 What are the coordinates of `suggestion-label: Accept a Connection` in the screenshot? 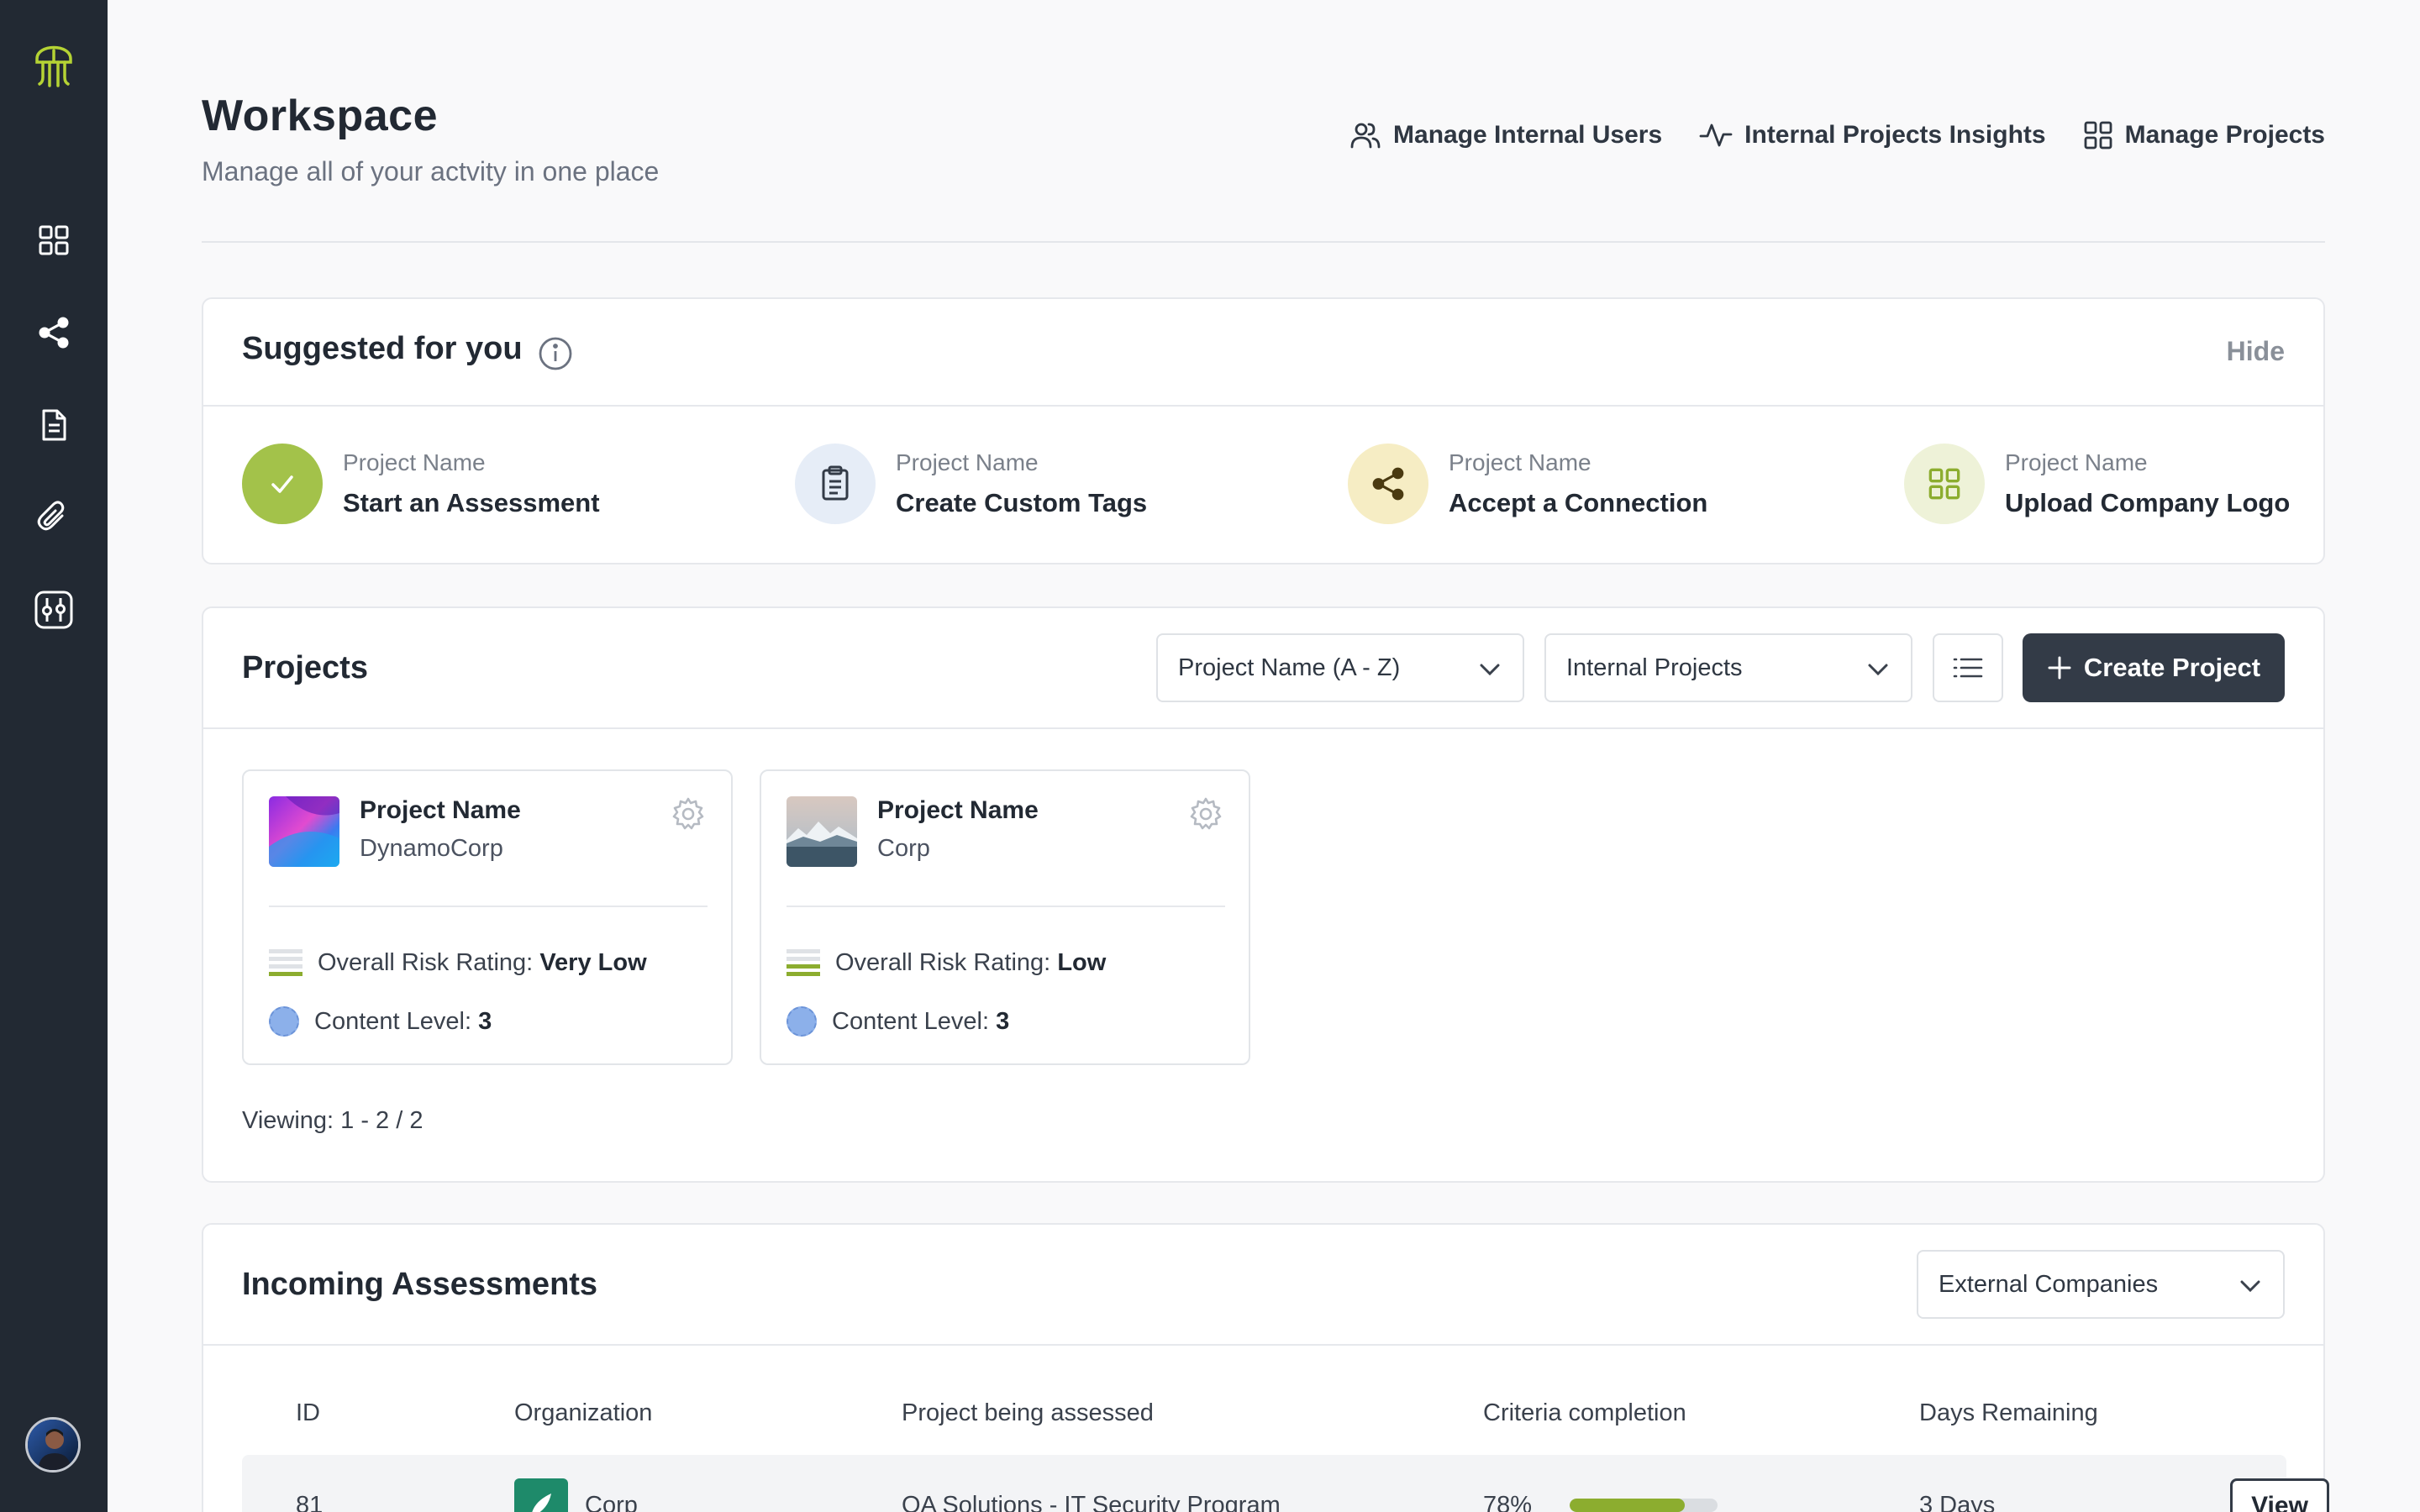 It's located at (1578, 502).